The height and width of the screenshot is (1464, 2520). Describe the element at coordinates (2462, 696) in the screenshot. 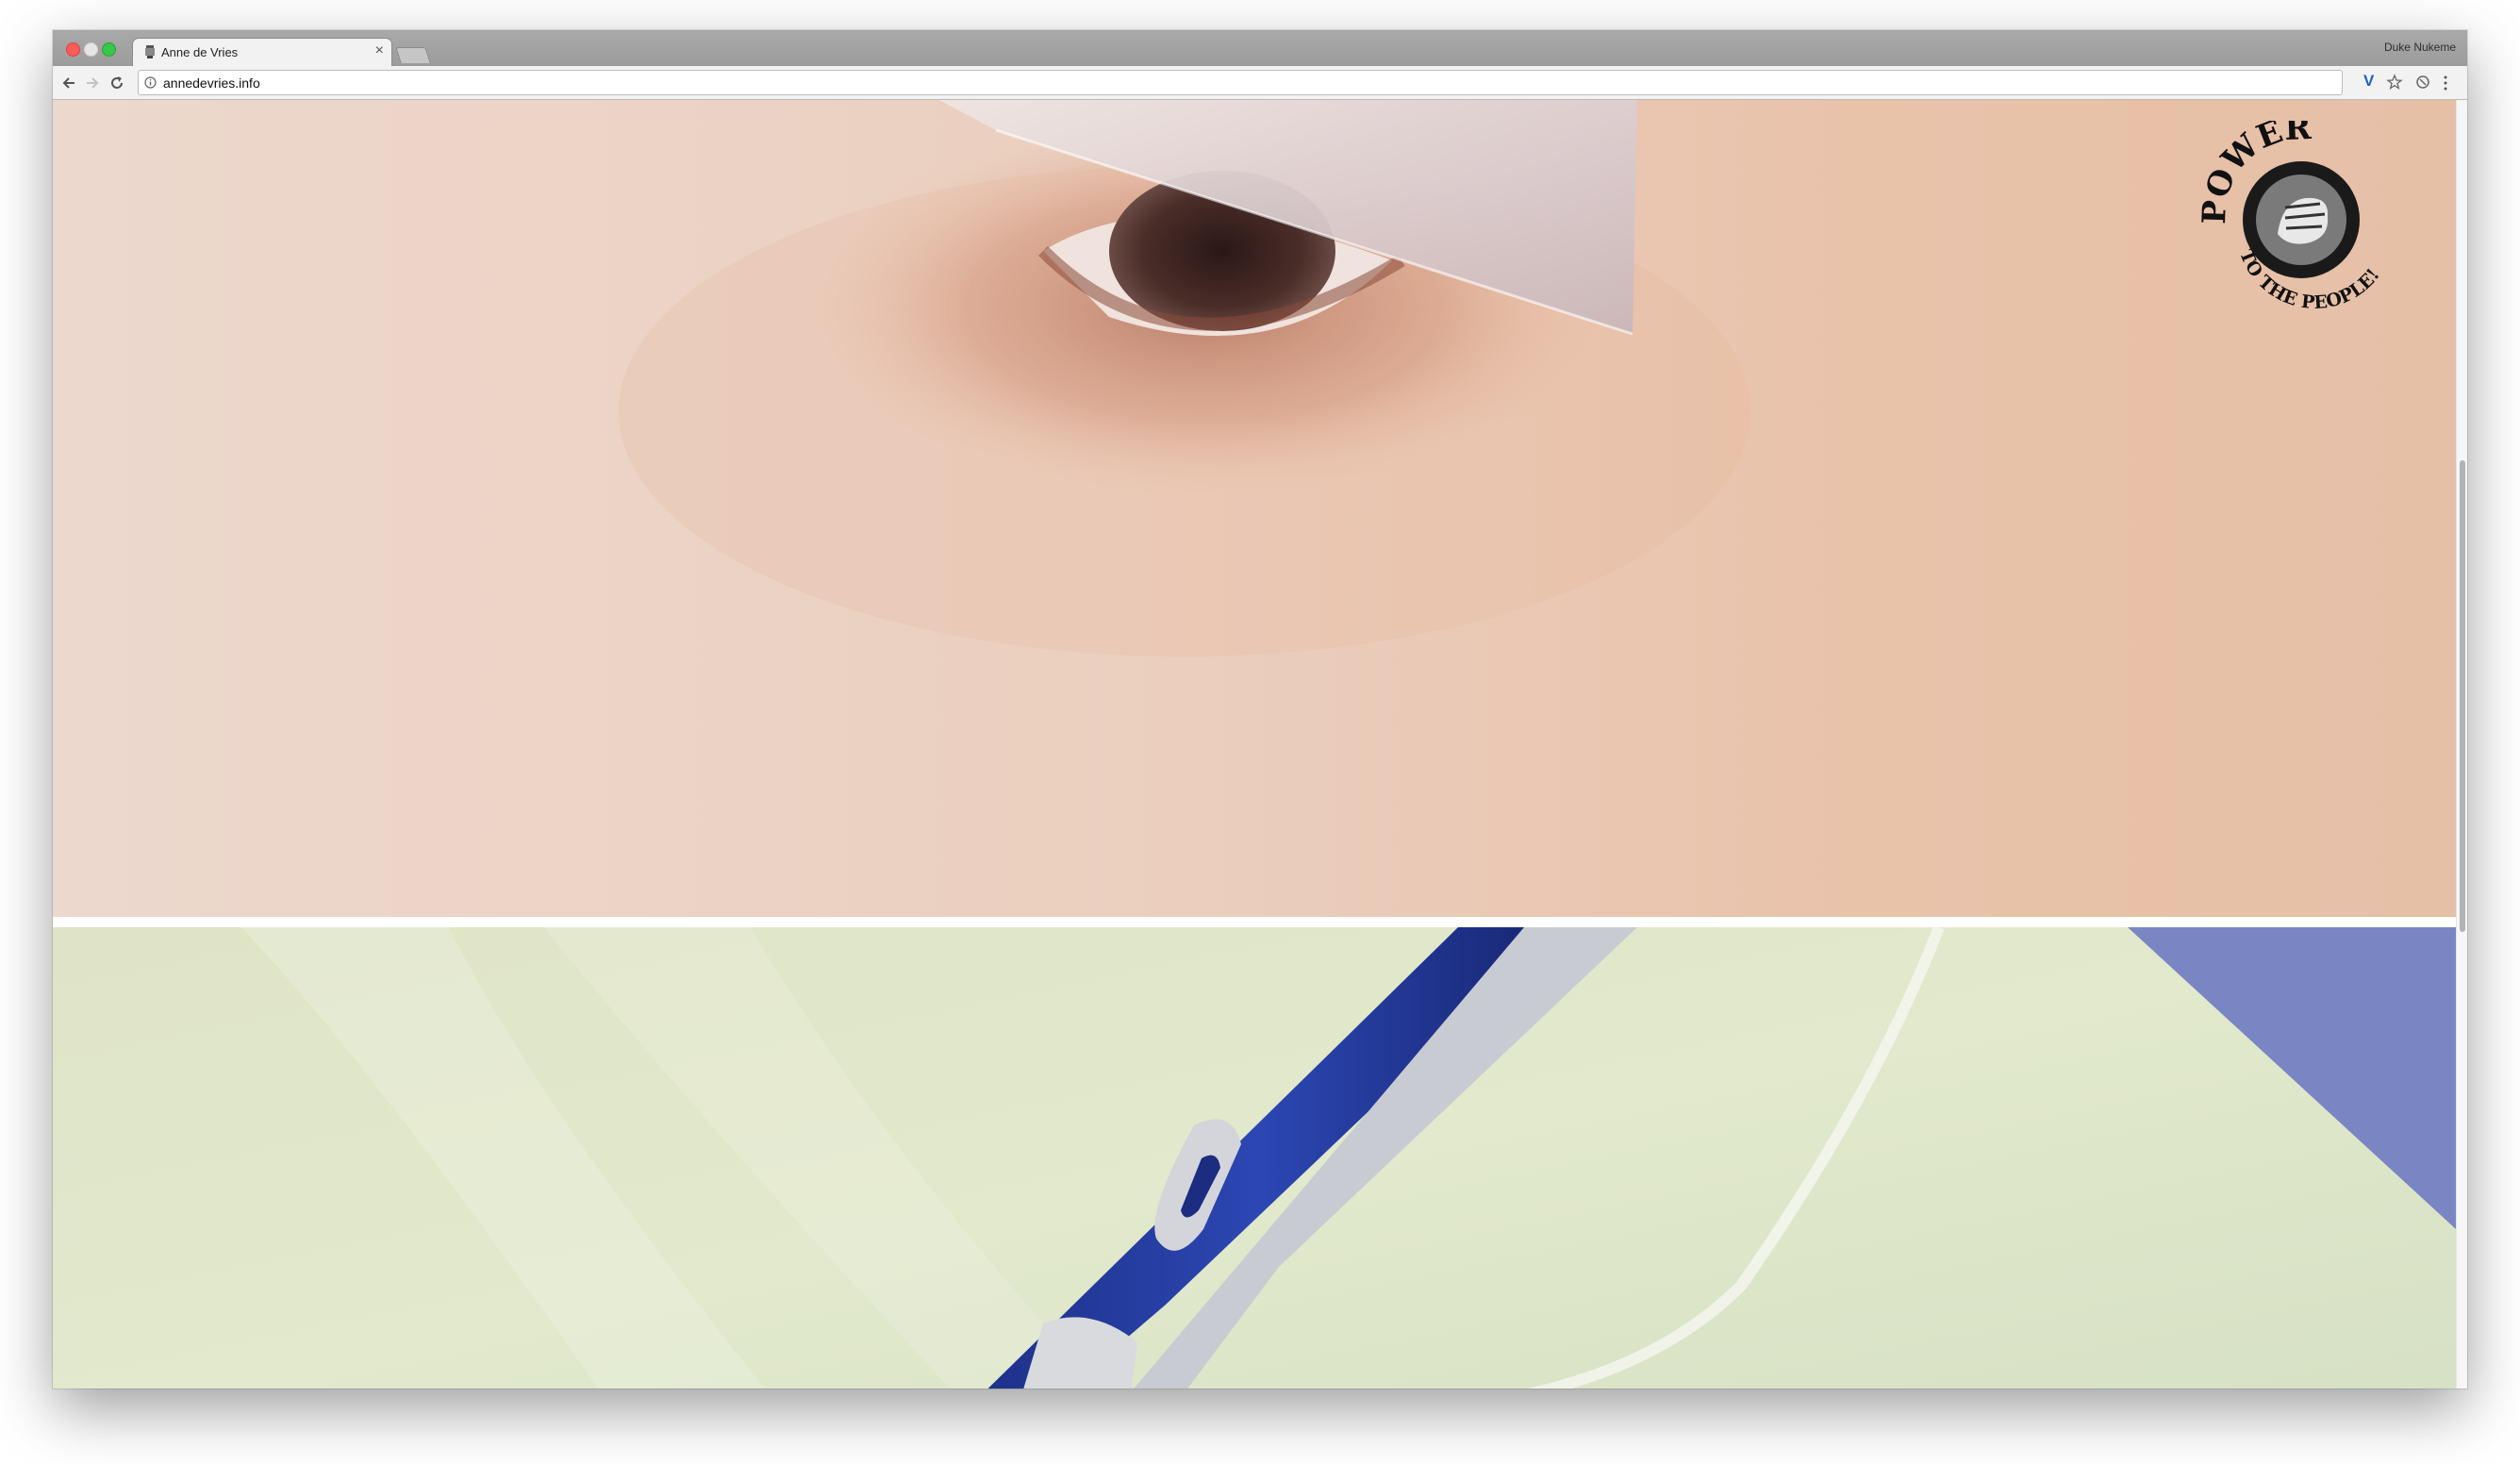

I see `scrollbar-thumb` at that location.